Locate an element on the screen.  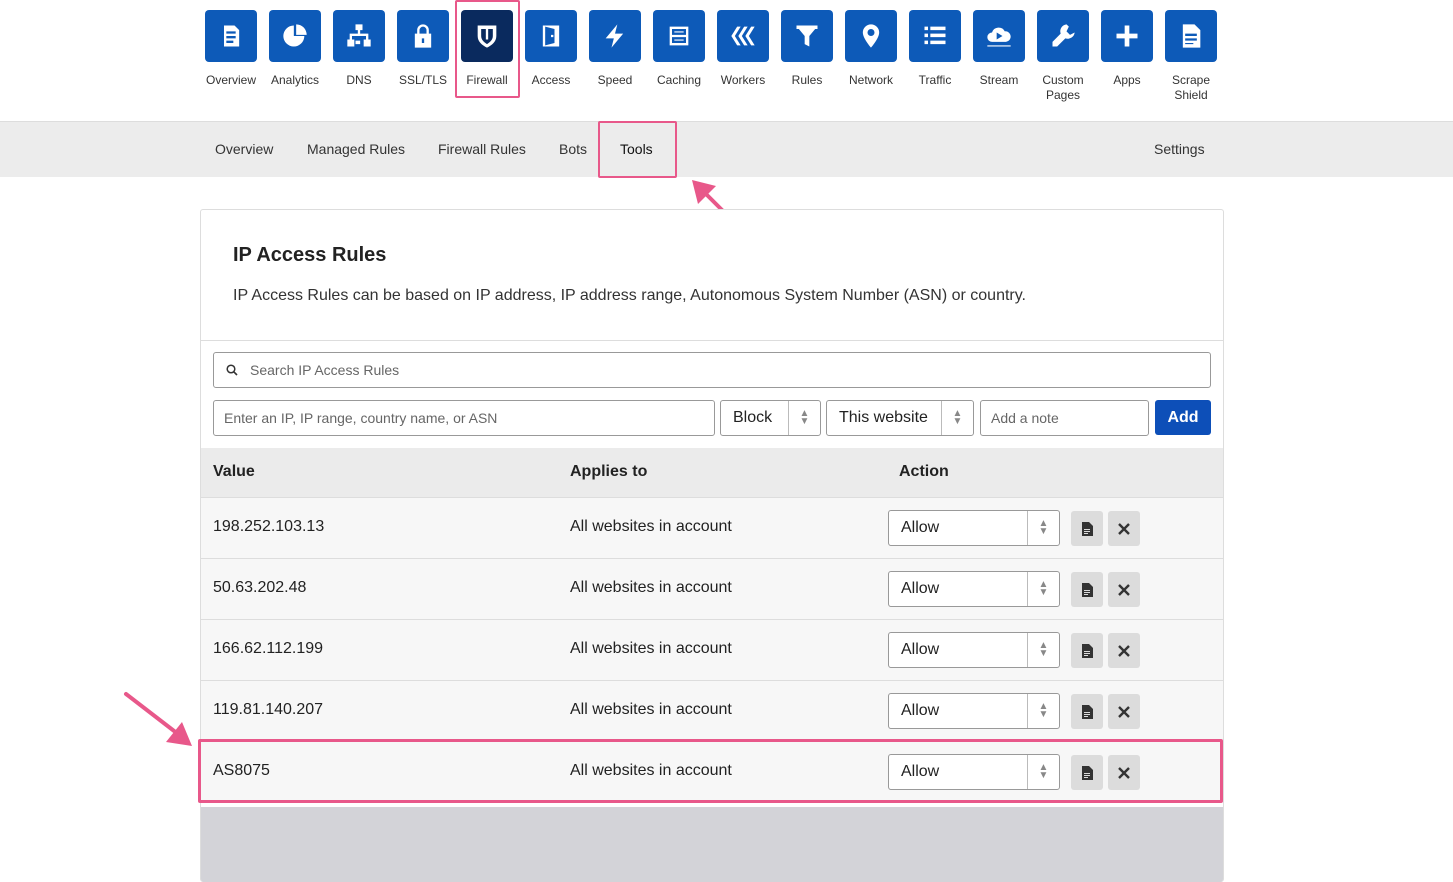
scope-select-value: This website is located at coordinates (883, 417).